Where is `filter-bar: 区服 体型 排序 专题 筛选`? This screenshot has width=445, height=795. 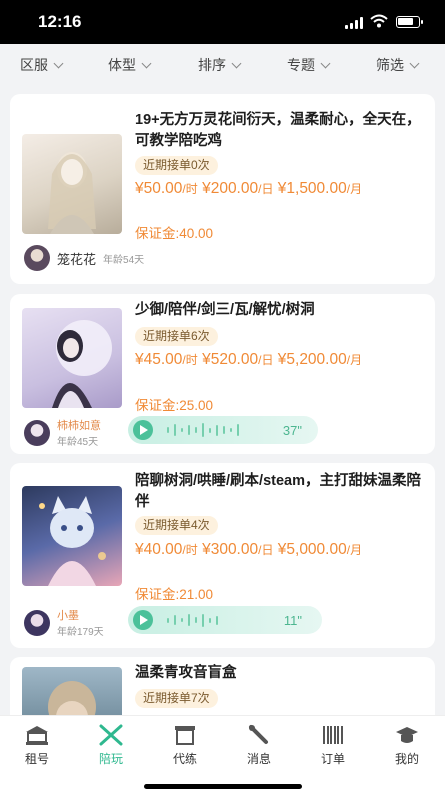 filter-bar: 区服 体型 排序 专题 筛选 is located at coordinates (222, 64).